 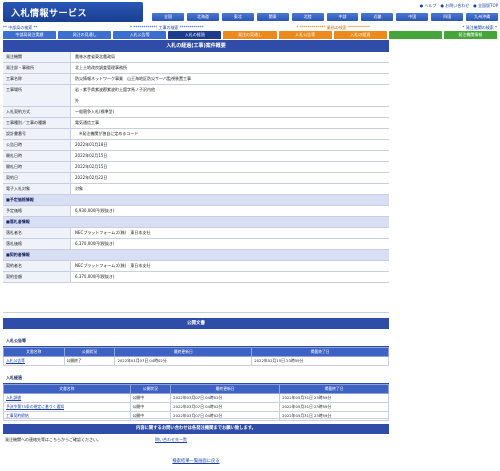 What do you see at coordinates (377, 17) in the screenshot?
I see `region-kinki: 近畿` at bounding box center [377, 17].